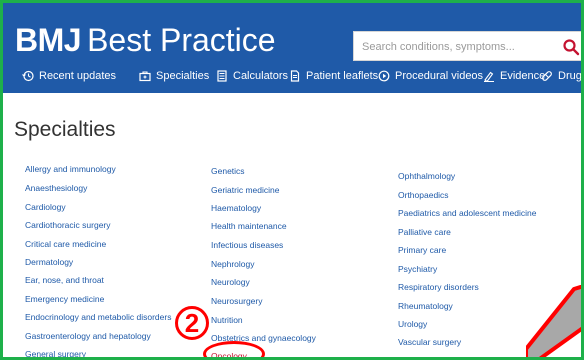 This screenshot has height=360, width=584. I want to click on search-input, so click(457, 47).